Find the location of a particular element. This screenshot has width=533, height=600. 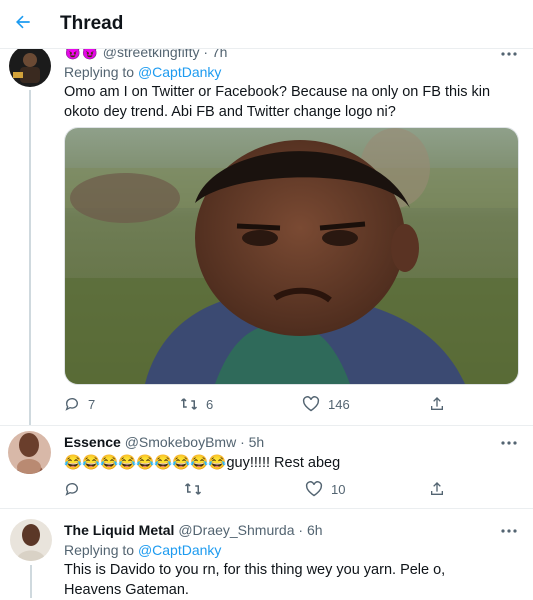

tweet-meta: Essence @SmokeboyBmw · 5h is located at coordinates (164, 442).